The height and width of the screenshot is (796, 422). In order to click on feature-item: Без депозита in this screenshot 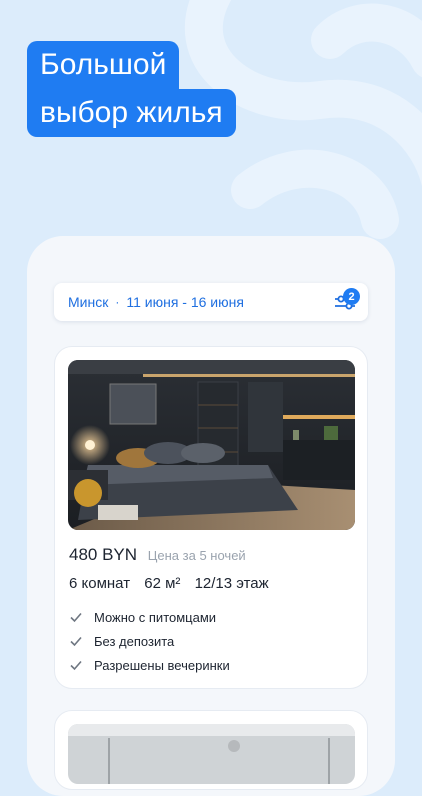, I will do `click(149, 641)`.